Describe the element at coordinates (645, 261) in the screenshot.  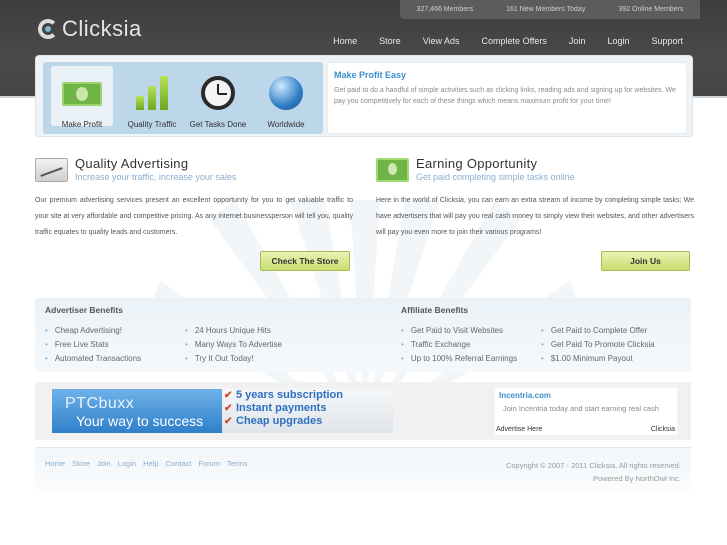
I see `join-us-button: Join Us` at that location.